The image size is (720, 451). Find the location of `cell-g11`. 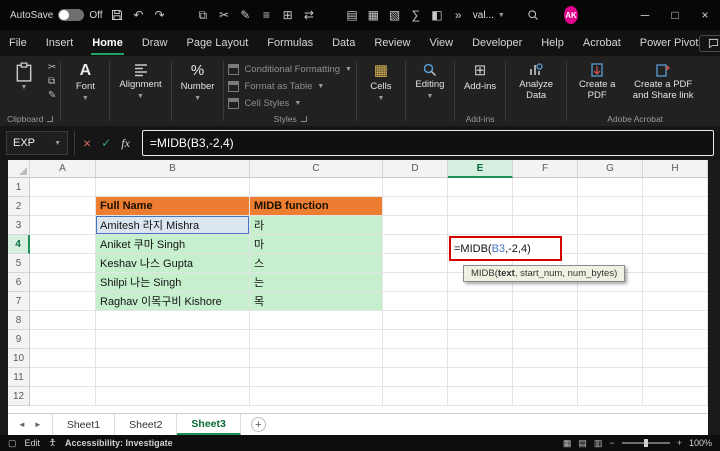

cell-g11 is located at coordinates (610, 377).